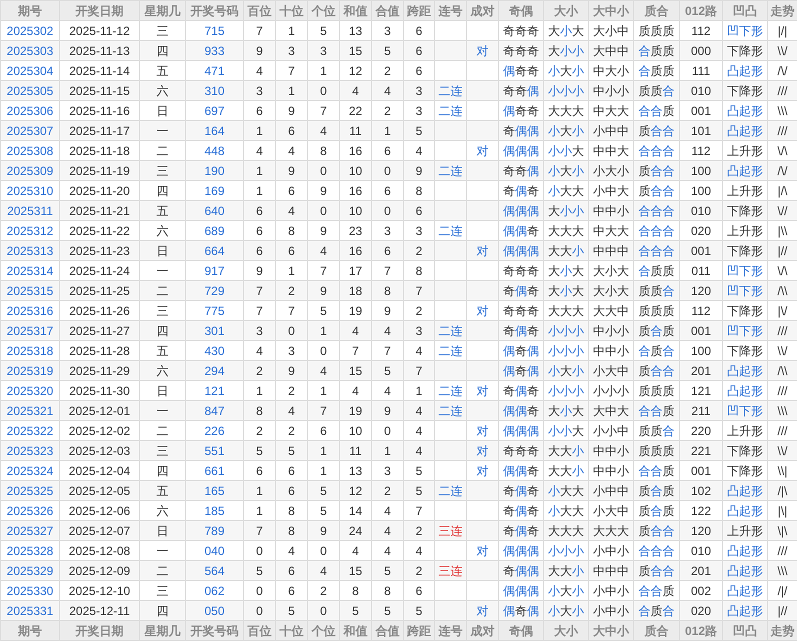 This screenshot has height=644, width=797. Describe the element at coordinates (215, 90) in the screenshot. I see `table-cell: 310` at that location.